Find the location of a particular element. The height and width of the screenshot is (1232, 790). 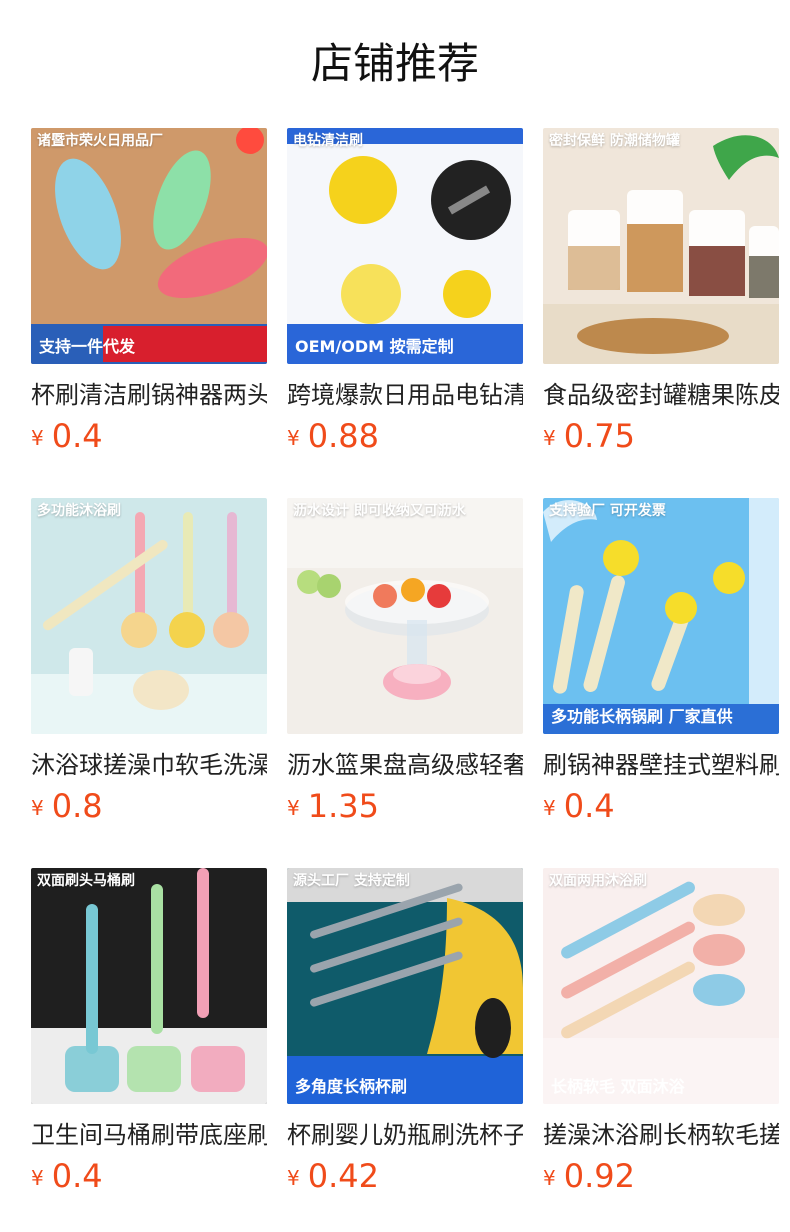

product-image: 诸暨市荣火日用品厂 支持一件代发 is located at coordinates (149, 246).